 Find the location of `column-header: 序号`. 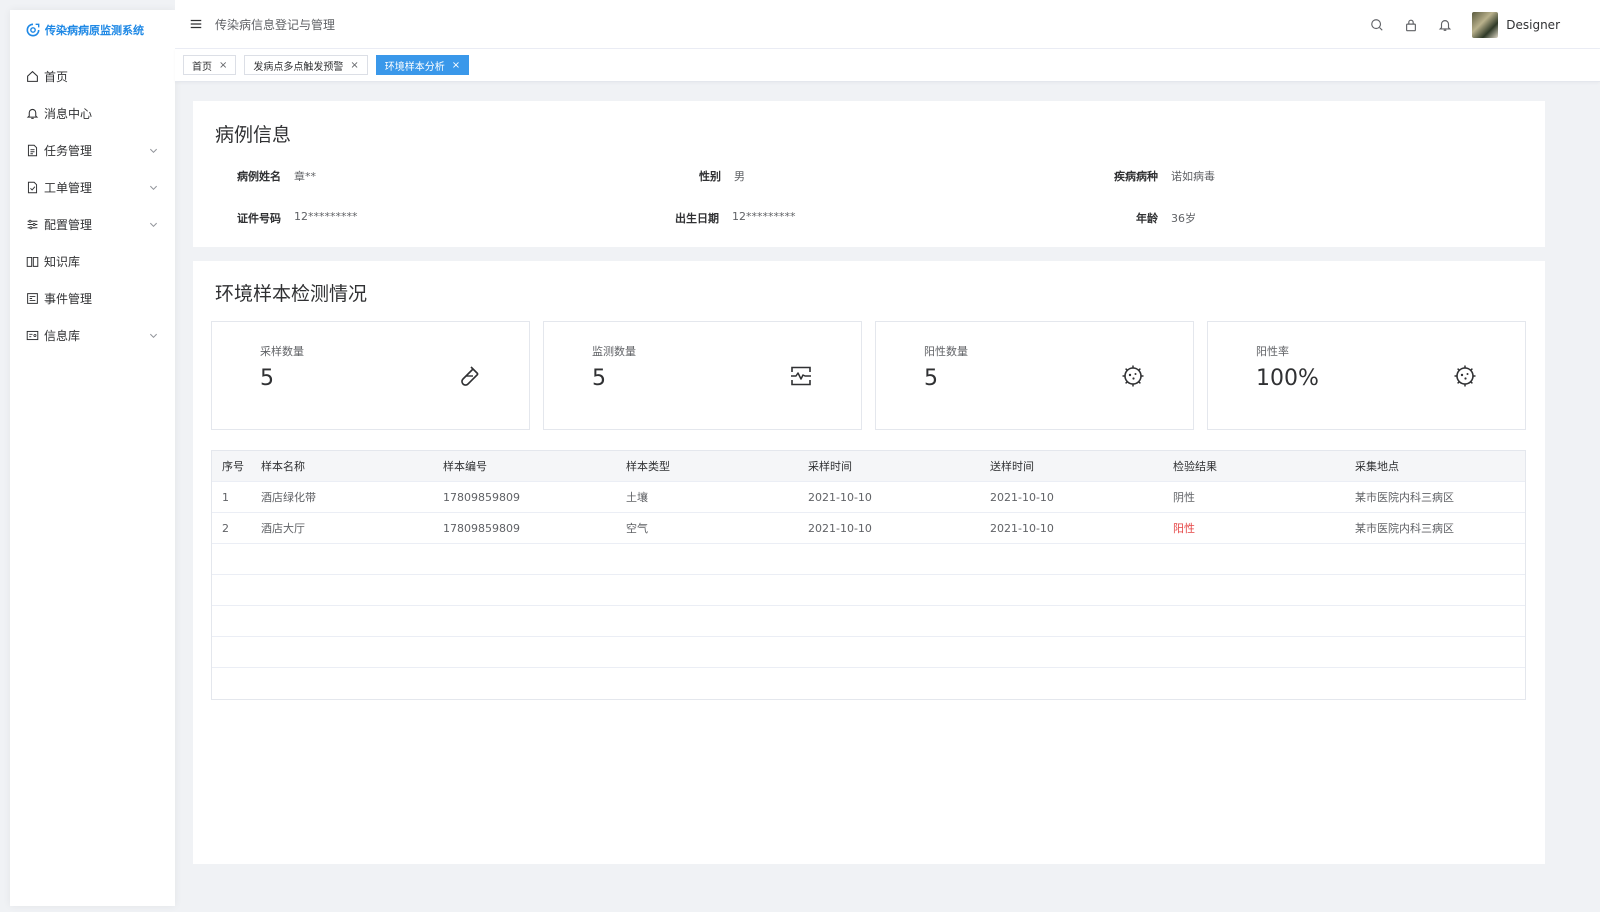

column-header: 序号 is located at coordinates (233, 466).